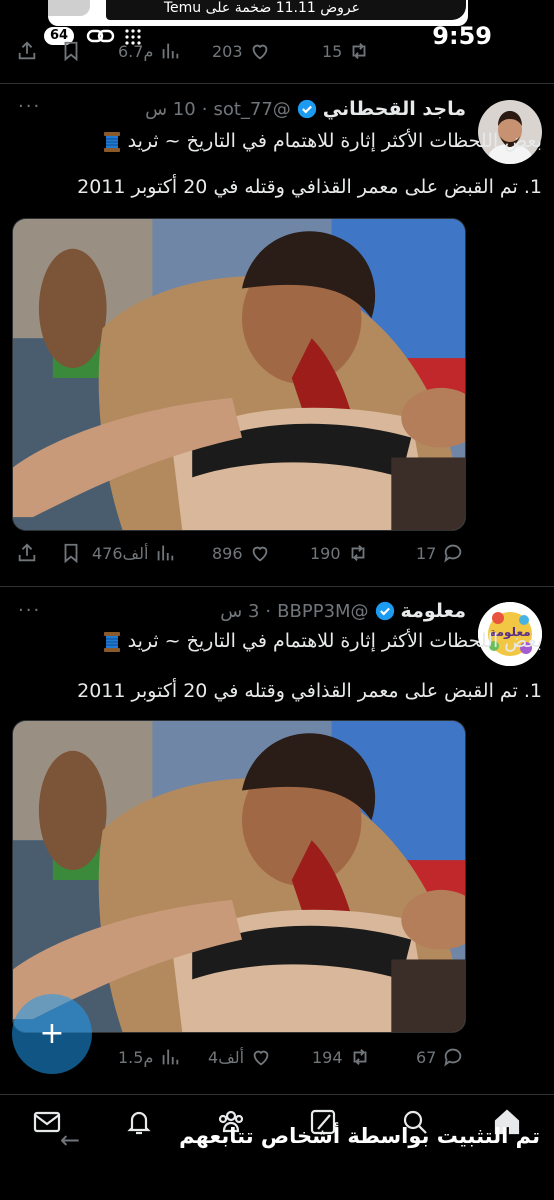  What do you see at coordinates (277, 555) in the screenshot?
I see `tweet-action-row: 476ألف 896 190 17` at bounding box center [277, 555].